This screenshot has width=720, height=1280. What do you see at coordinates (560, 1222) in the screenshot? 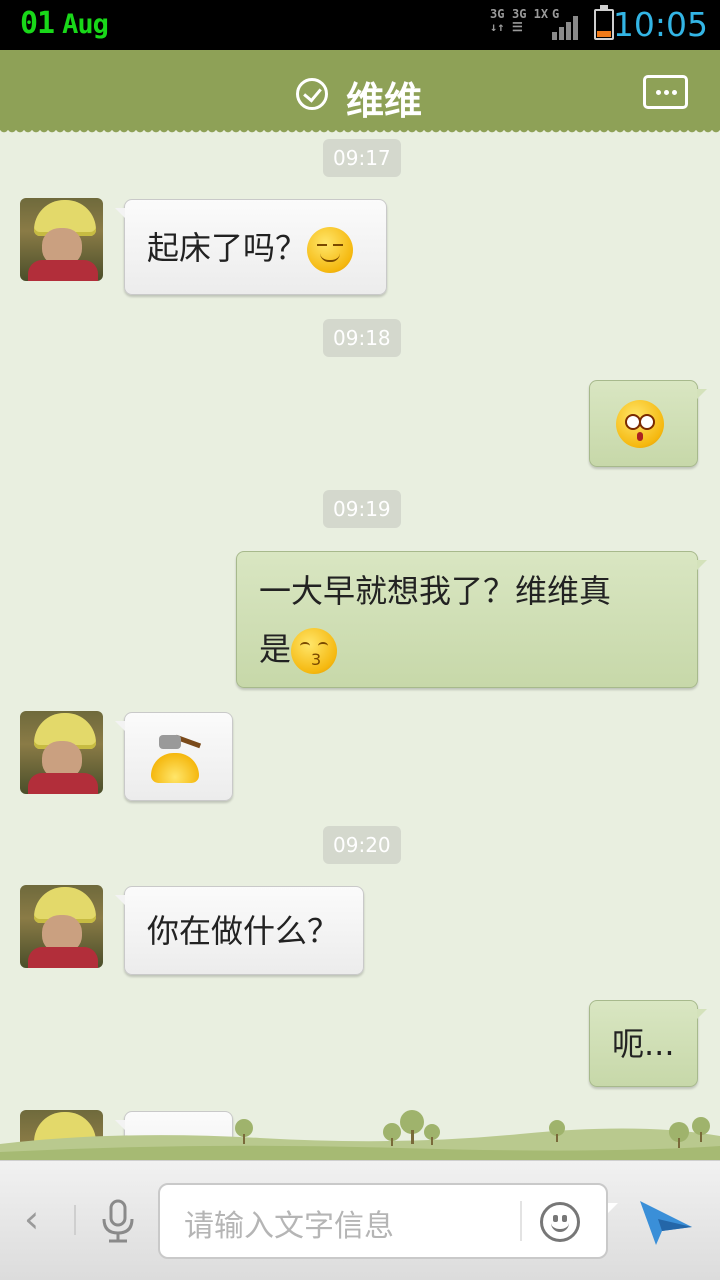
I see `smiley-icon` at bounding box center [560, 1222].